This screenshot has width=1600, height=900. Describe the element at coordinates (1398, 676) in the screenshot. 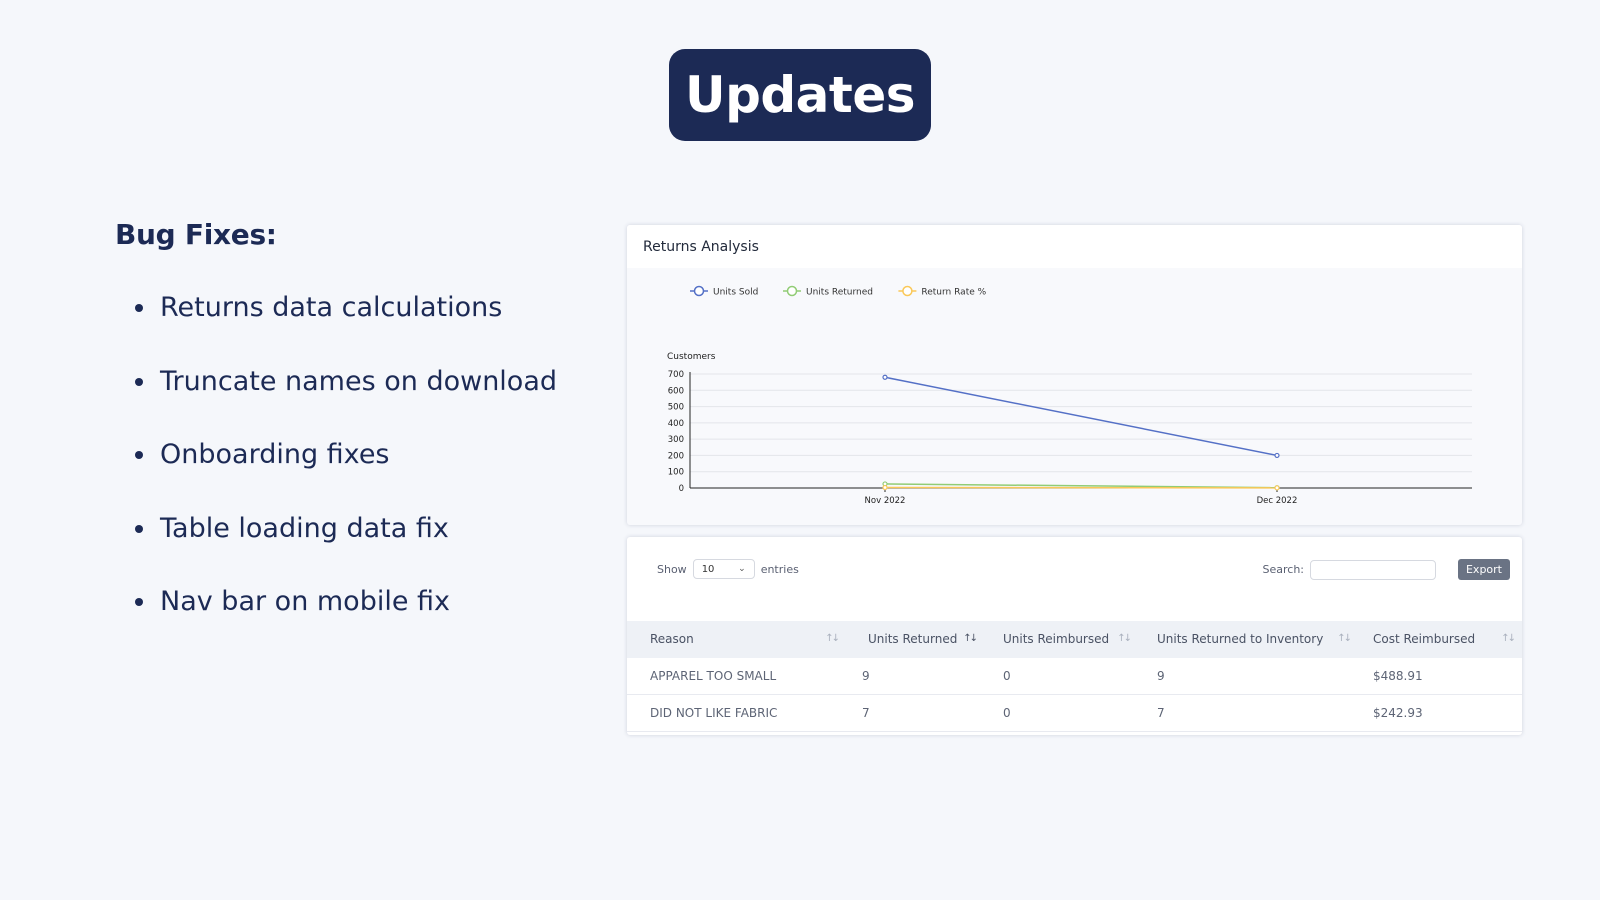

I see `cell-text: $488.91` at that location.